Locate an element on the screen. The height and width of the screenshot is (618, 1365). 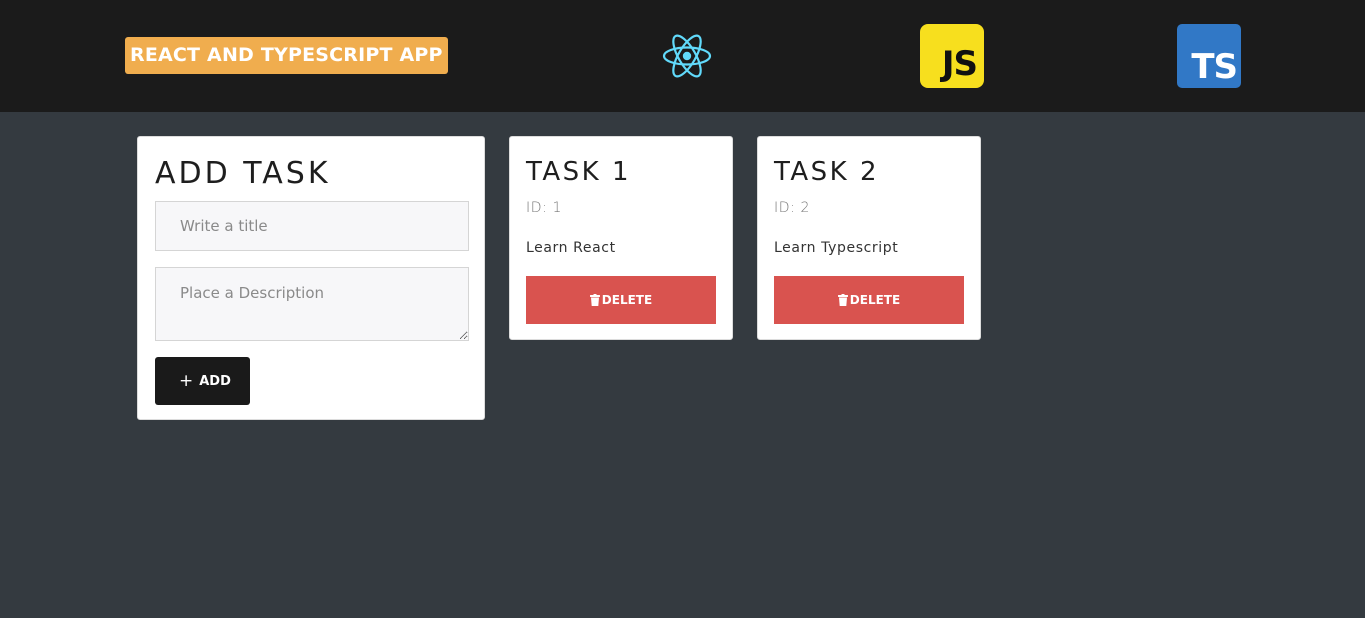
task-id: ID: 1 is located at coordinates (544, 208).